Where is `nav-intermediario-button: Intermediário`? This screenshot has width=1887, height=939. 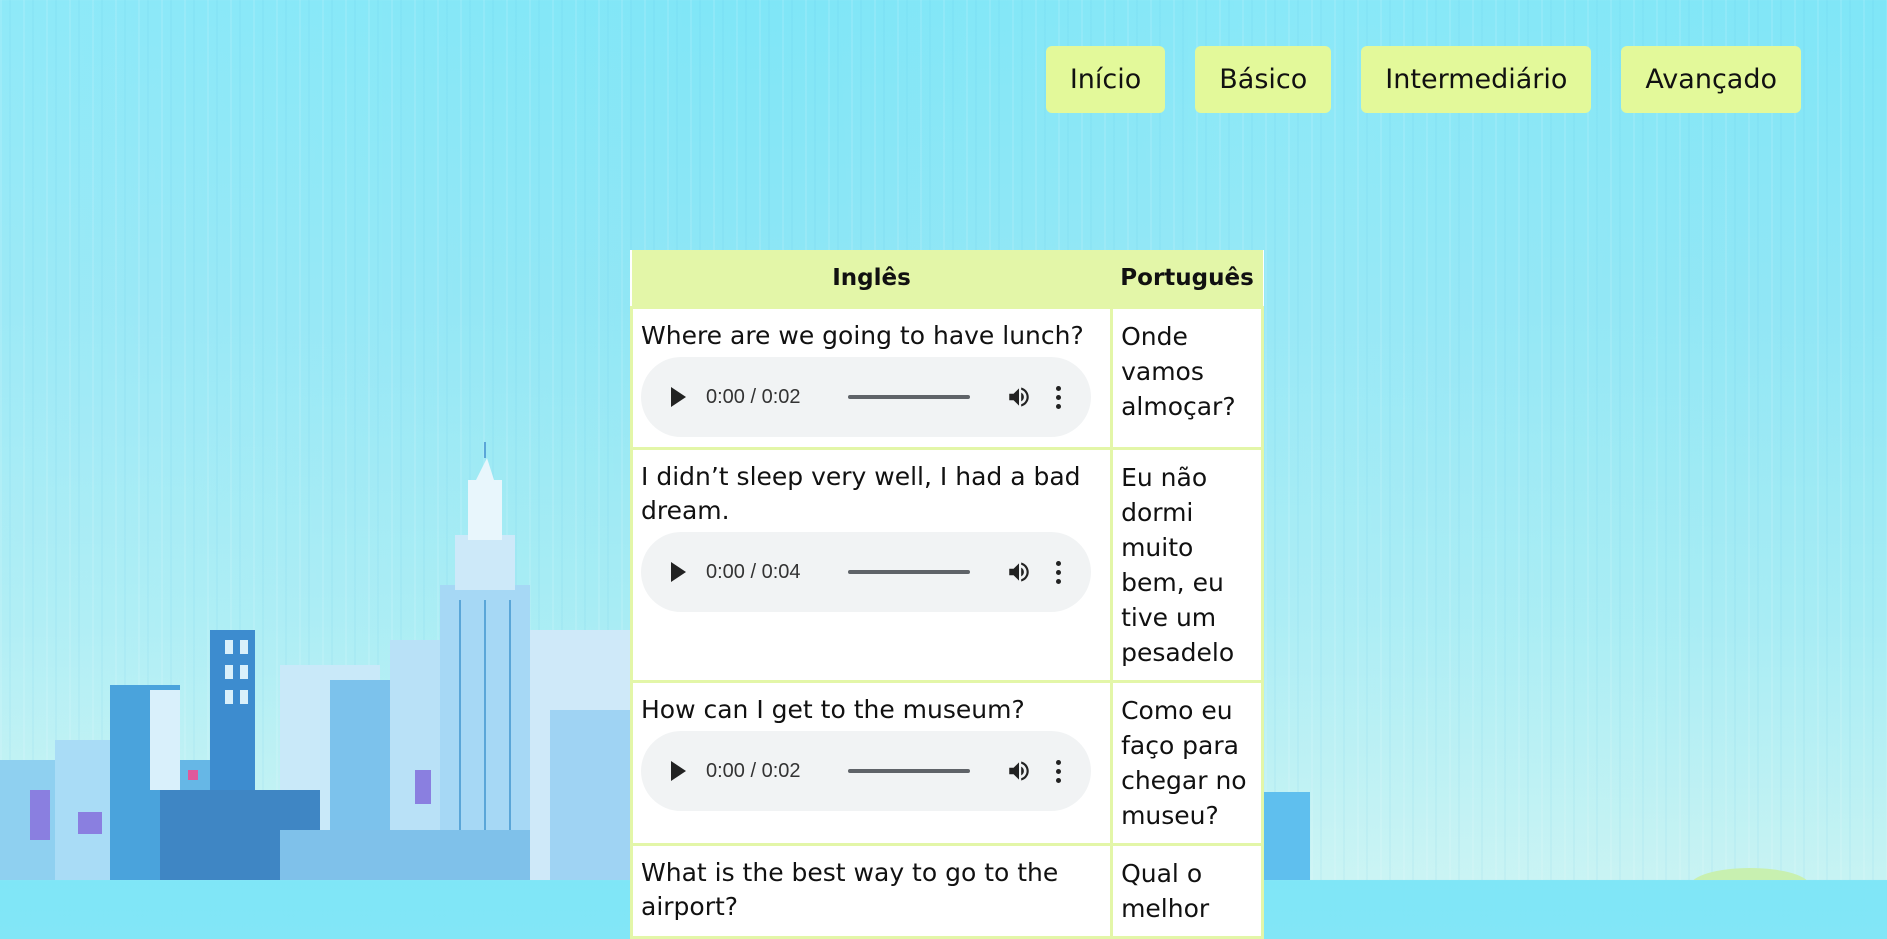
nav-intermediario-button: Intermediário is located at coordinates (1476, 79).